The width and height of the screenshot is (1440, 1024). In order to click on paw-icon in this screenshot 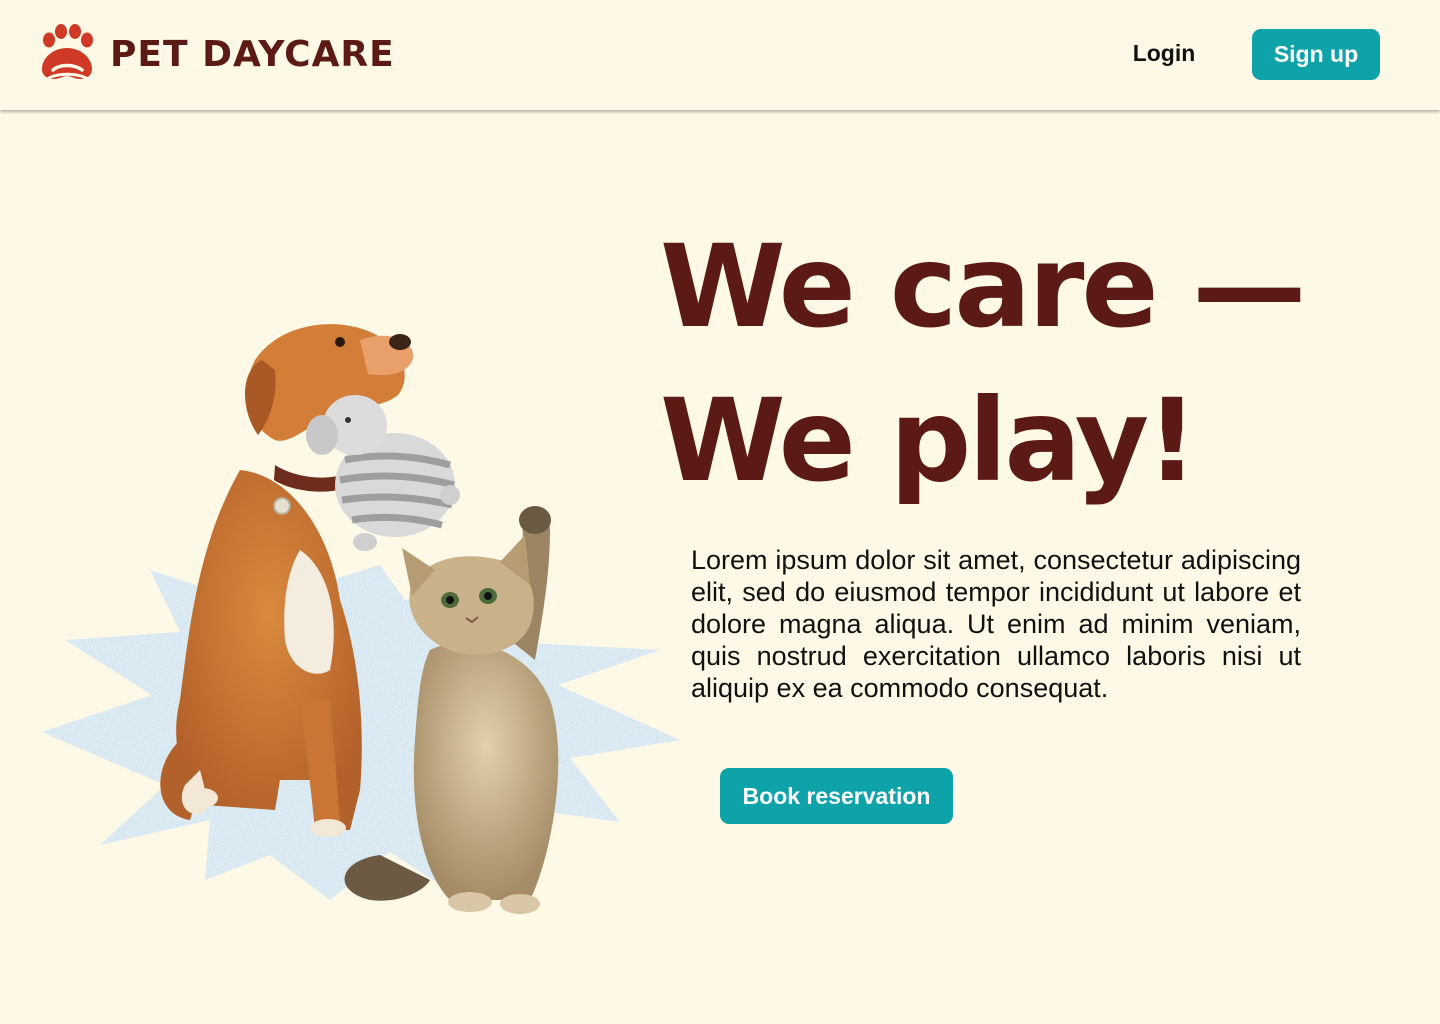, I will do `click(67, 52)`.